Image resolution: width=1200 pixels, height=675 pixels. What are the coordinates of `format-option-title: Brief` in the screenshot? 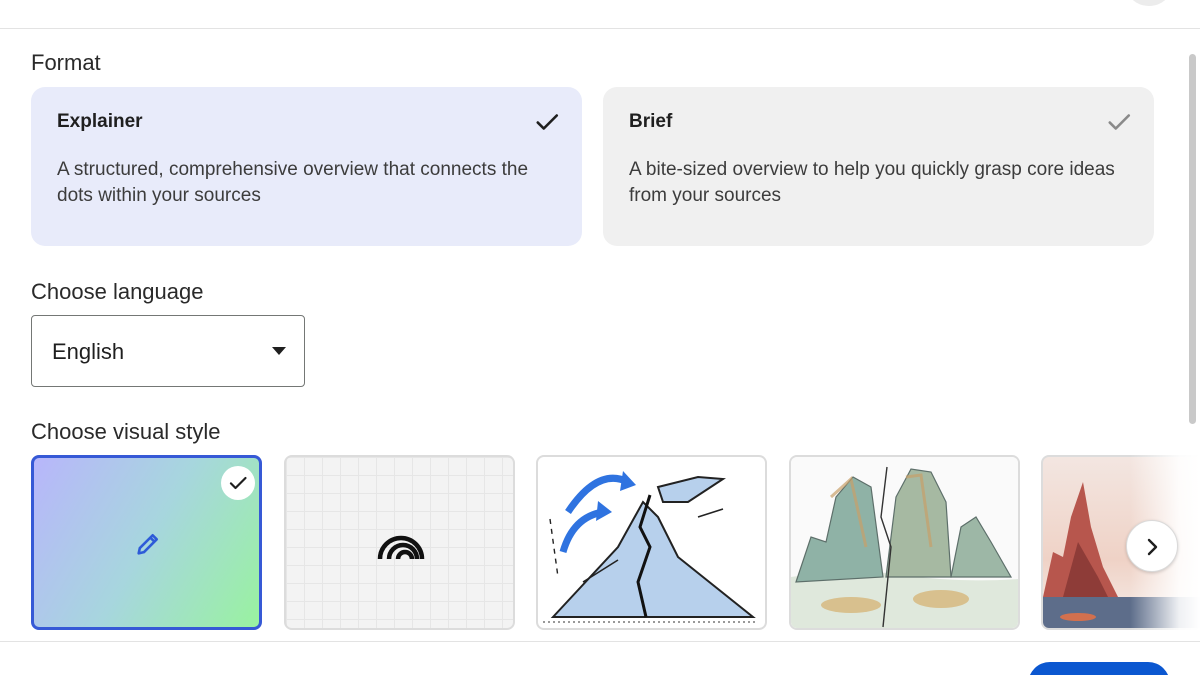 It's located at (651, 121).